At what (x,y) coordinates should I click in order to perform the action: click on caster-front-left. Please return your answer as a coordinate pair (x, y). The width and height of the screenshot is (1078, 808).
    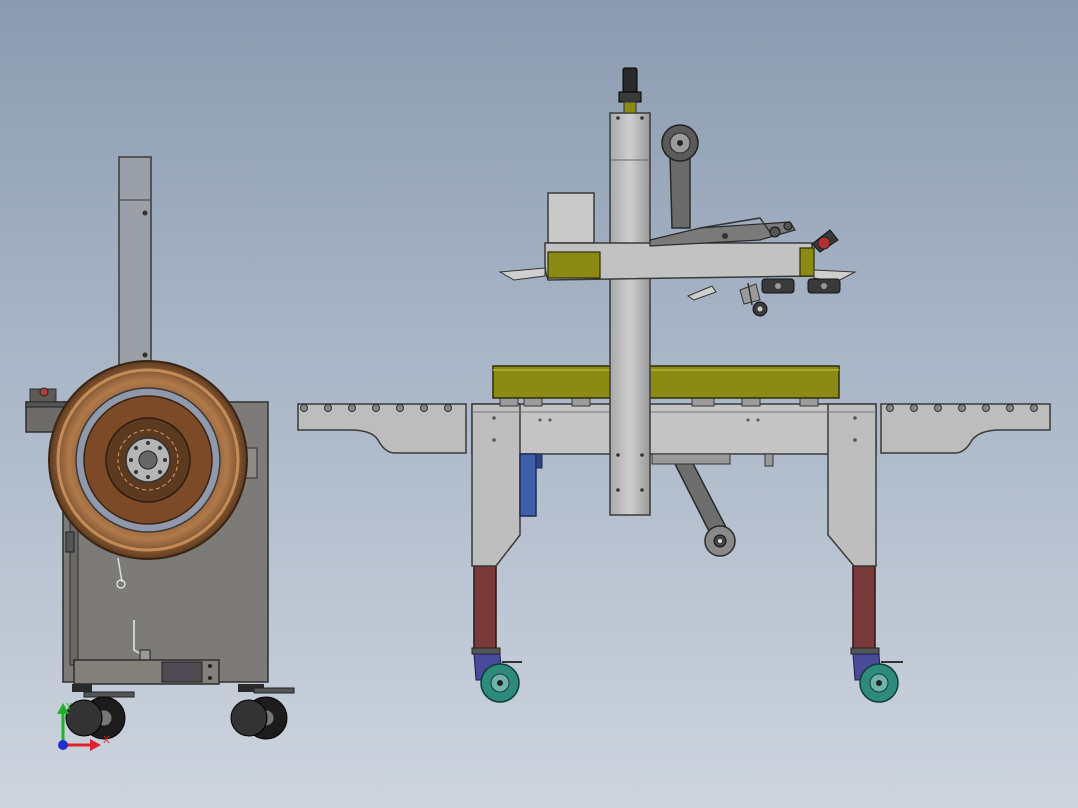
    Looking at the image, I should click on (496, 675).